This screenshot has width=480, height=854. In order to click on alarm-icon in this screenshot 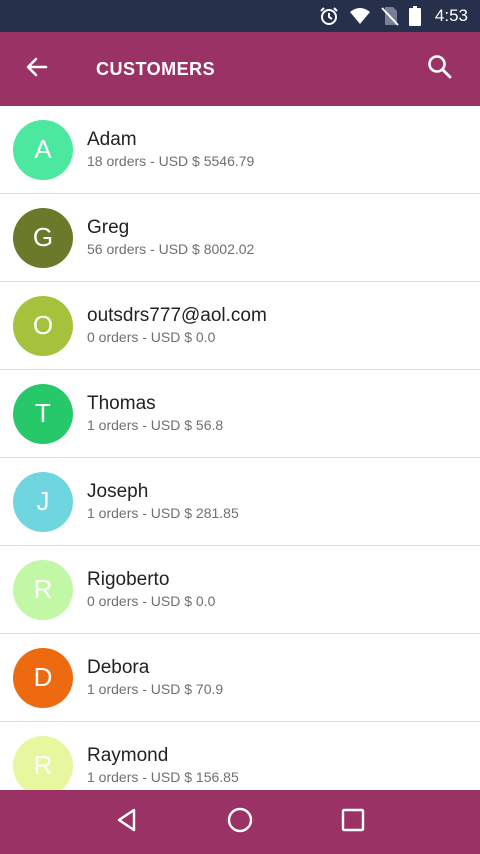, I will do `click(329, 16)`.